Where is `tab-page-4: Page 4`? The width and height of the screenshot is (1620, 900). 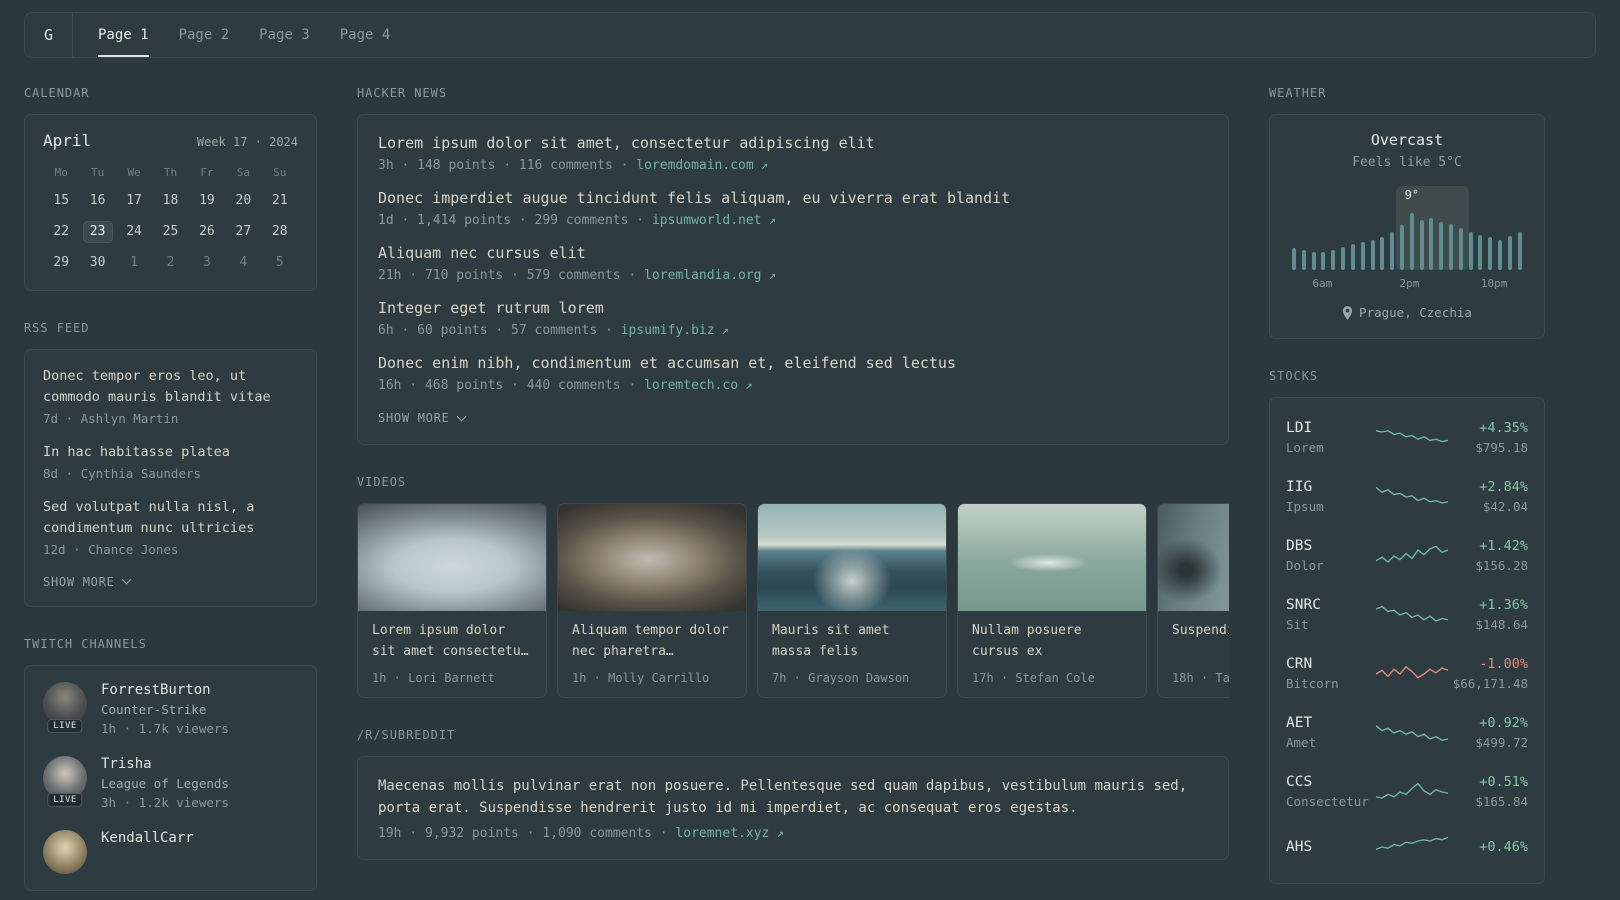 tab-page-4: Page 4 is located at coordinates (365, 35).